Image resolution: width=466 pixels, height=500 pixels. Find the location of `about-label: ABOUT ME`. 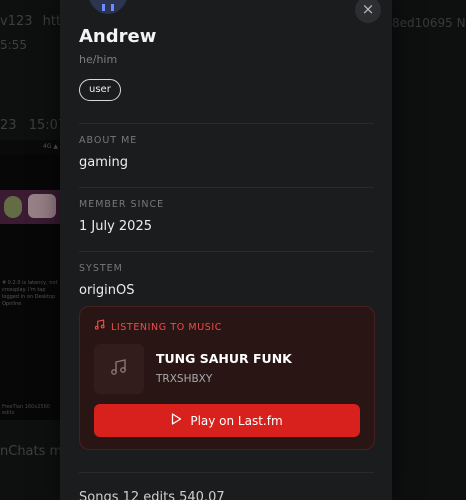

about-label: ABOUT ME is located at coordinates (108, 140).